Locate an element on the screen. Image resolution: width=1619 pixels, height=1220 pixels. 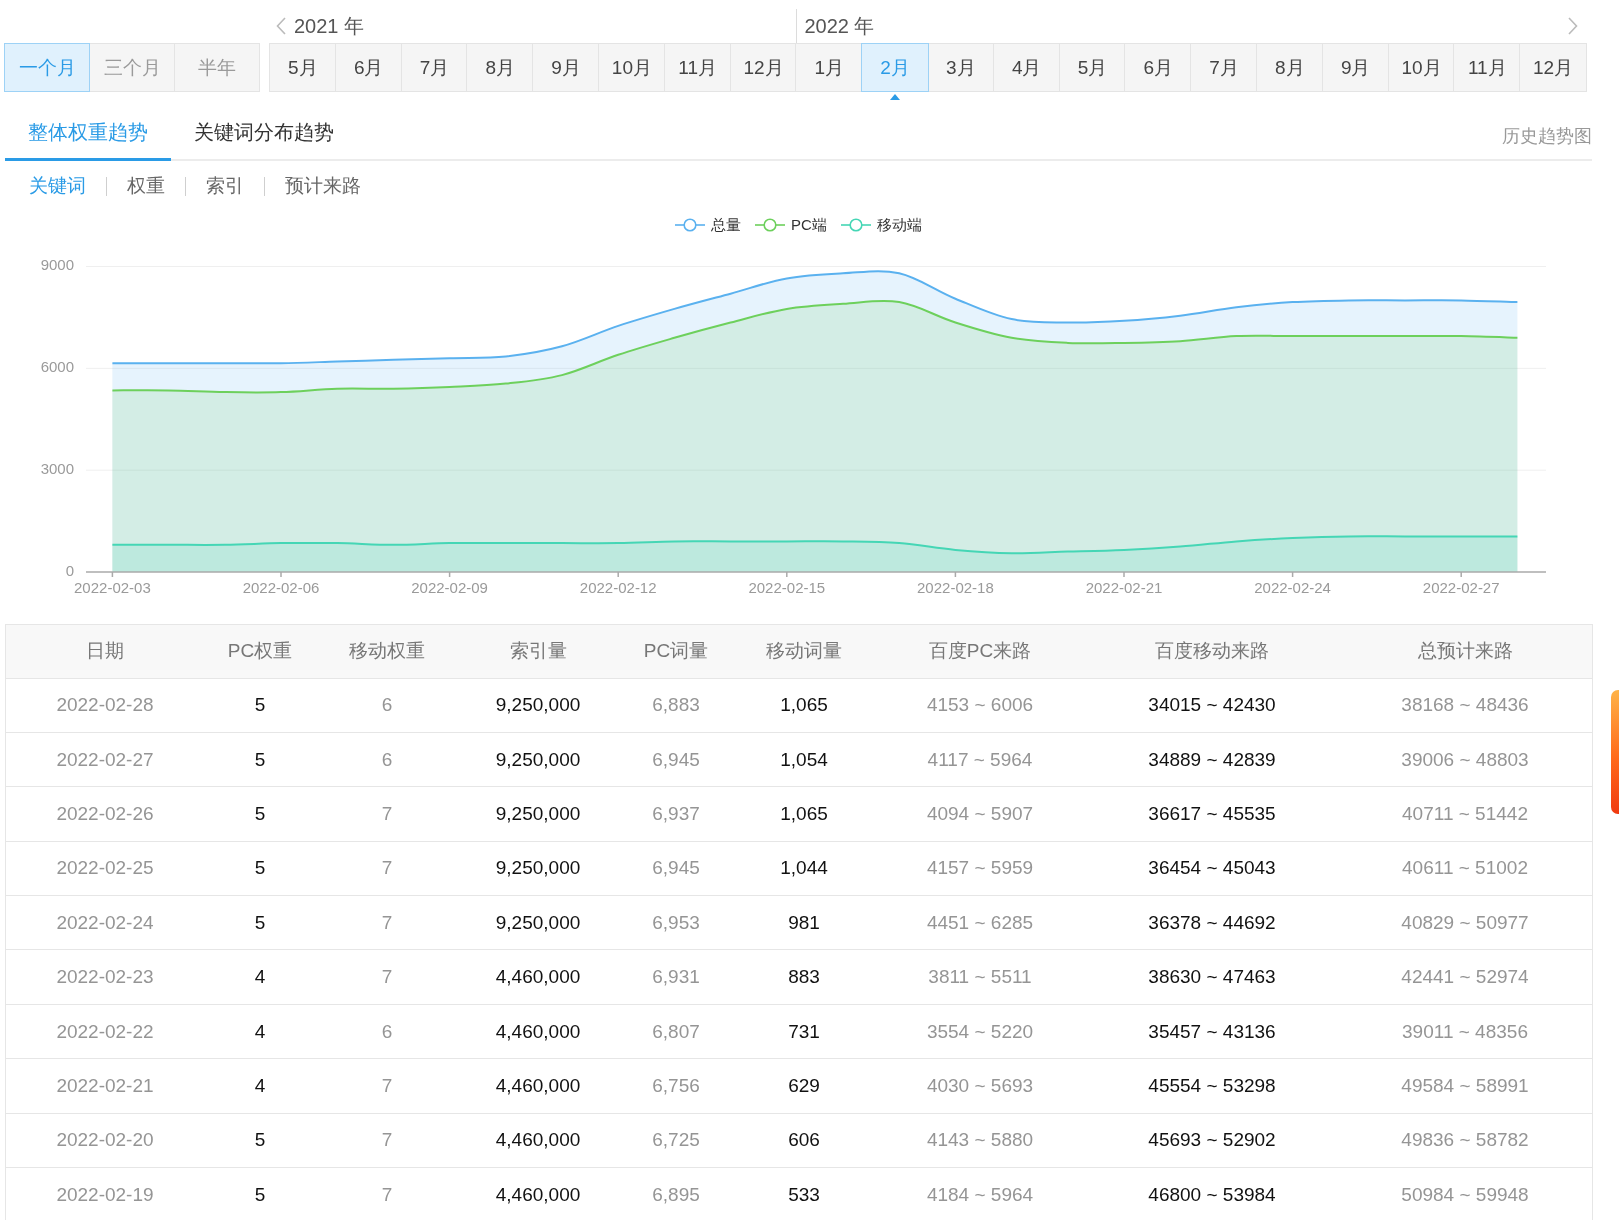
column-header: 百度PC来路 is located at coordinates (980, 651).